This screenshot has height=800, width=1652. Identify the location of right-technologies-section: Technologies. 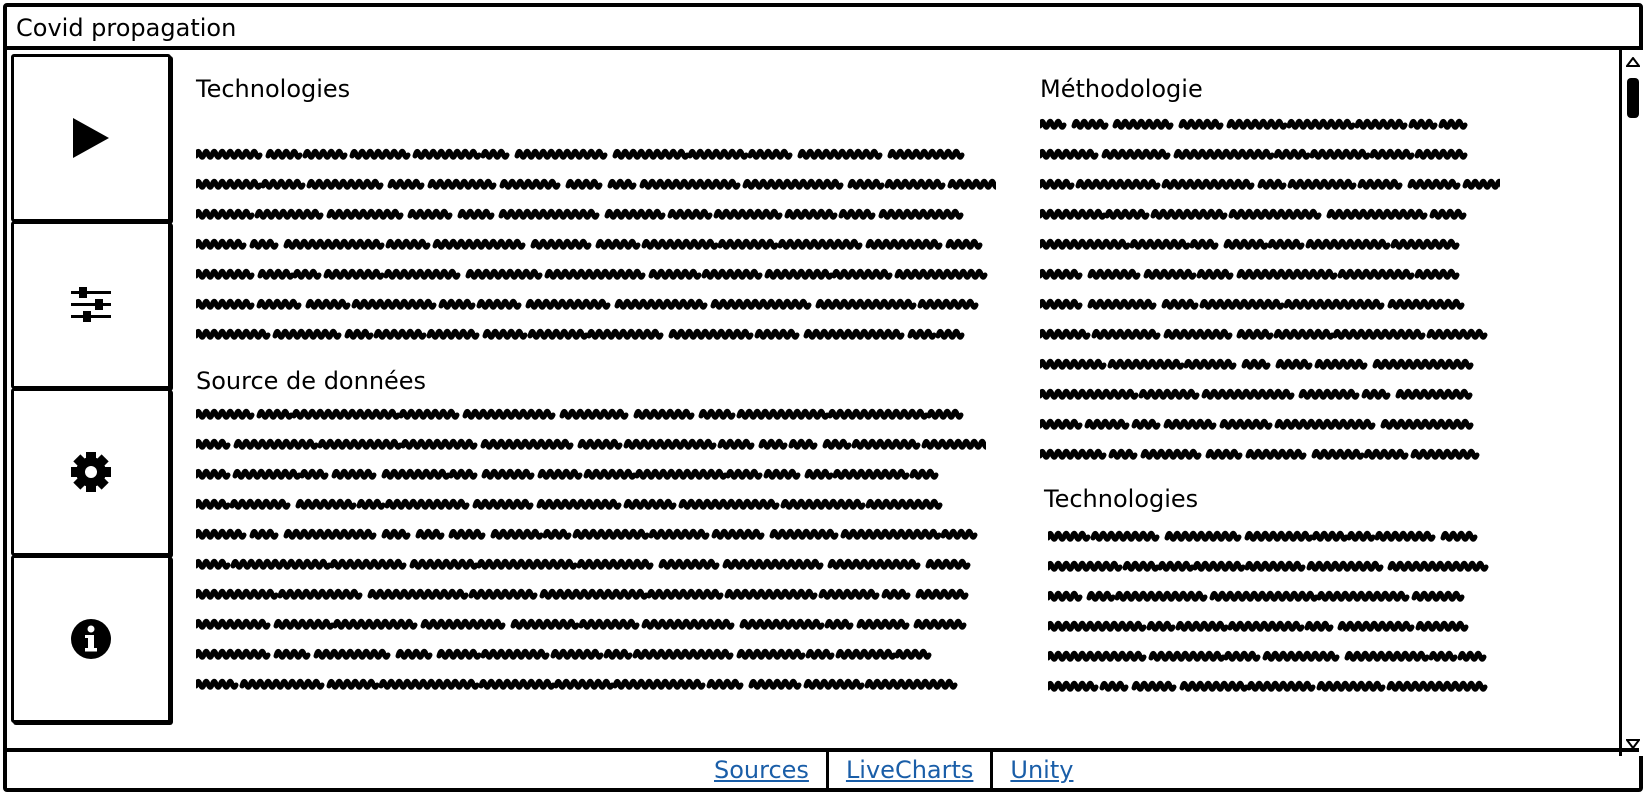
(1121, 499).